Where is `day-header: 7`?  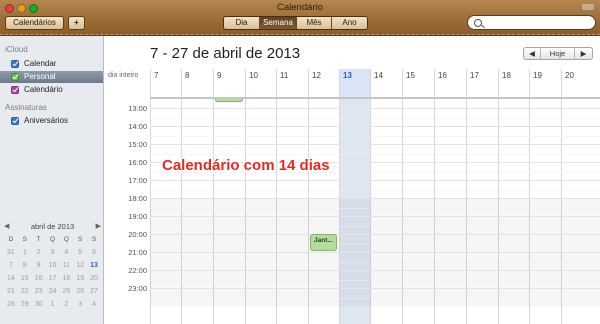
day-header: 7 is located at coordinates (165, 83).